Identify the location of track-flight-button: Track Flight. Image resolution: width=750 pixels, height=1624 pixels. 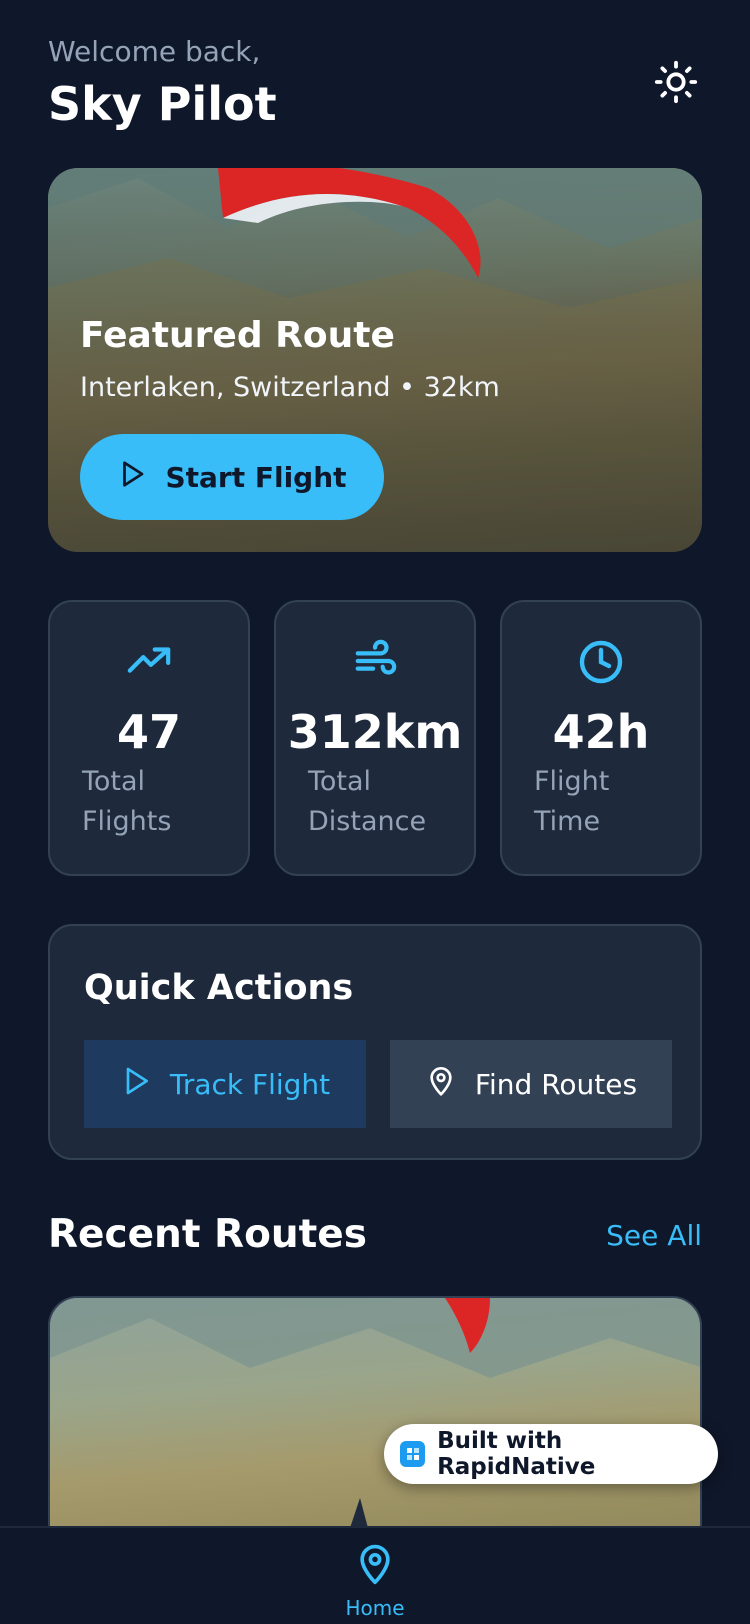
(225, 1084).